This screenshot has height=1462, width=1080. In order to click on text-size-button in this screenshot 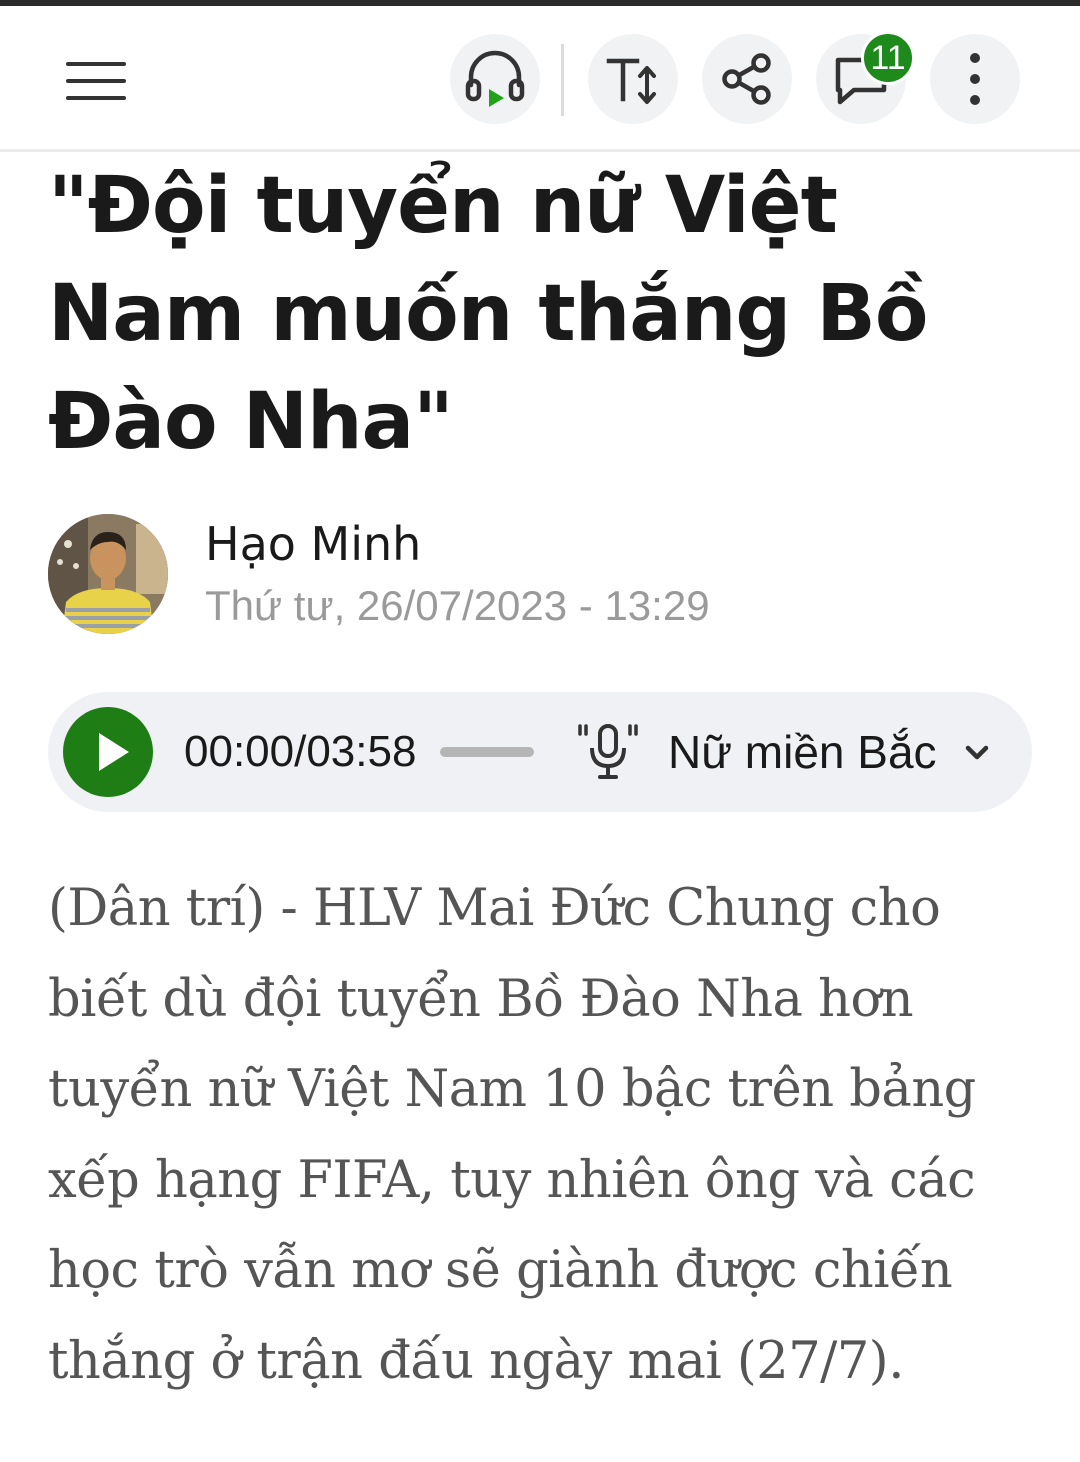, I will do `click(633, 79)`.